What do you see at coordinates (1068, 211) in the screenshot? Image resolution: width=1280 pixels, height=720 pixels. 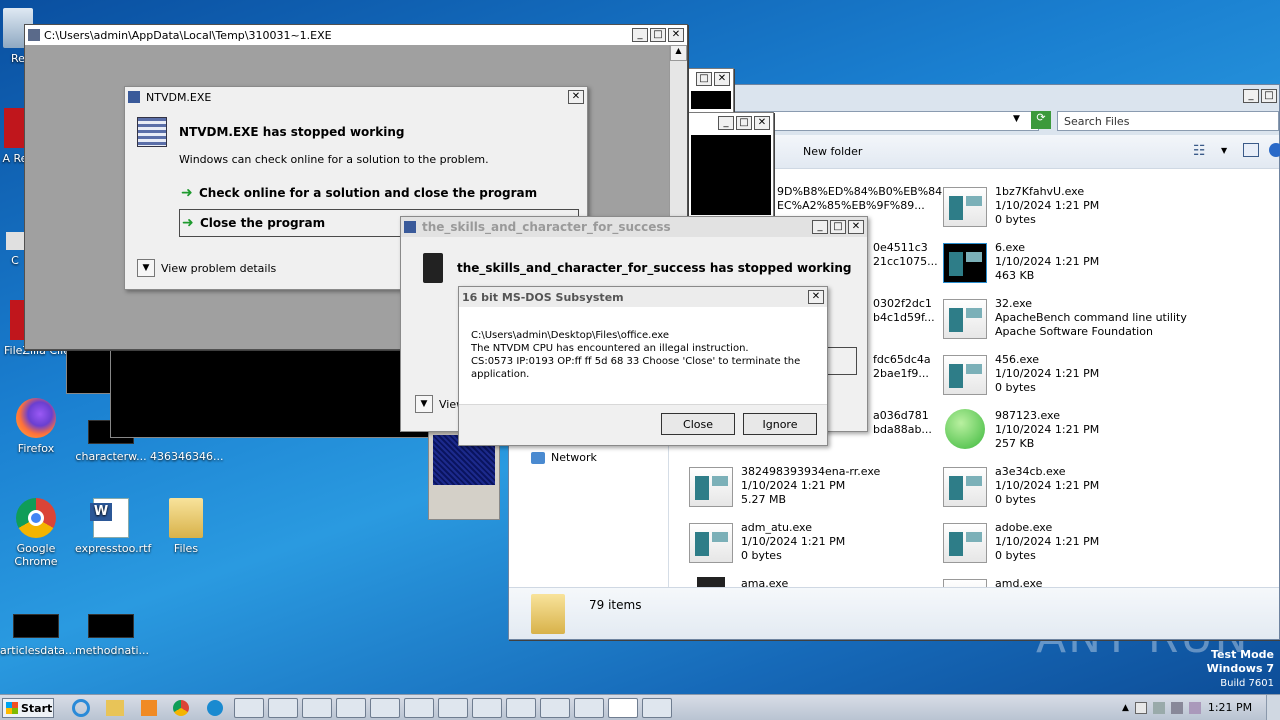 I see `file-item: 1bz7KfahvU.exe 1/10/2024 1:21 PM 0 bytes` at bounding box center [1068, 211].